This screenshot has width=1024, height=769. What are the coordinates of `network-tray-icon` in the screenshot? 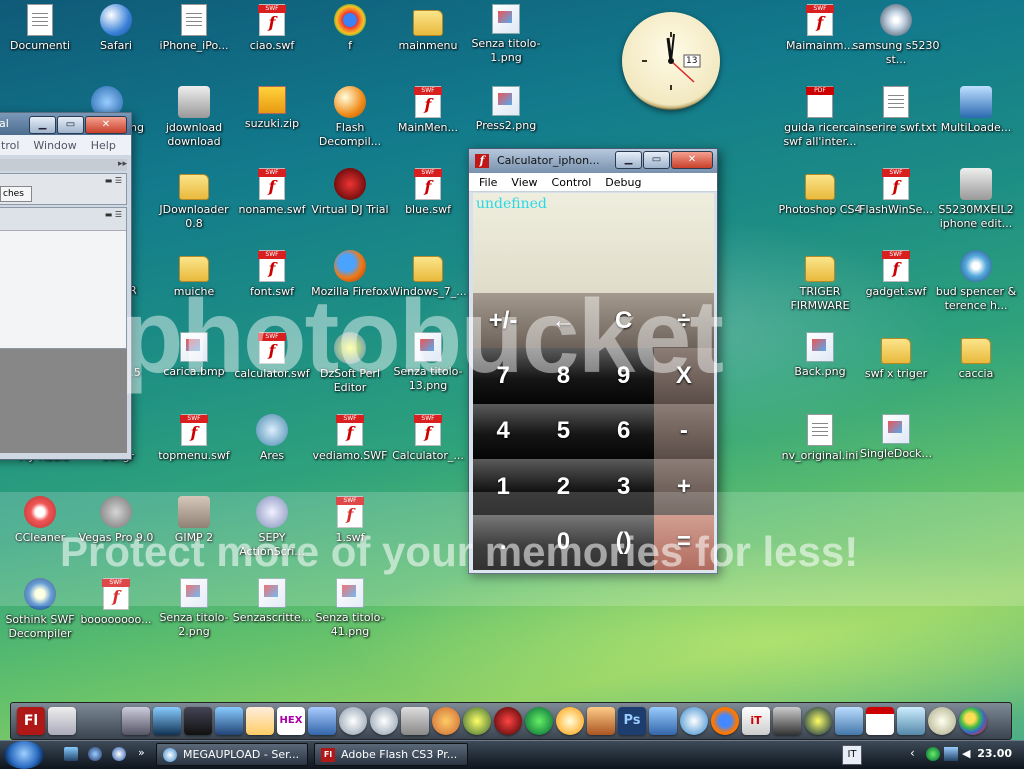 It's located at (951, 754).